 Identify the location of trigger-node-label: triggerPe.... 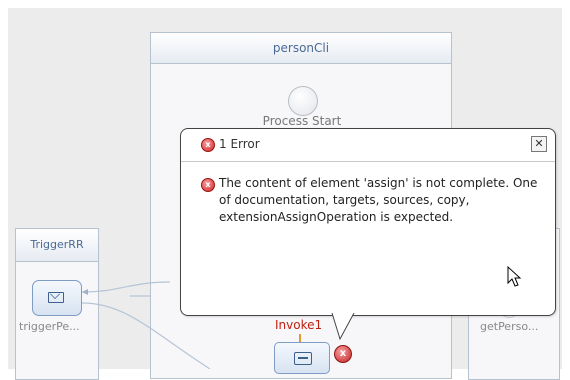
(49, 326).